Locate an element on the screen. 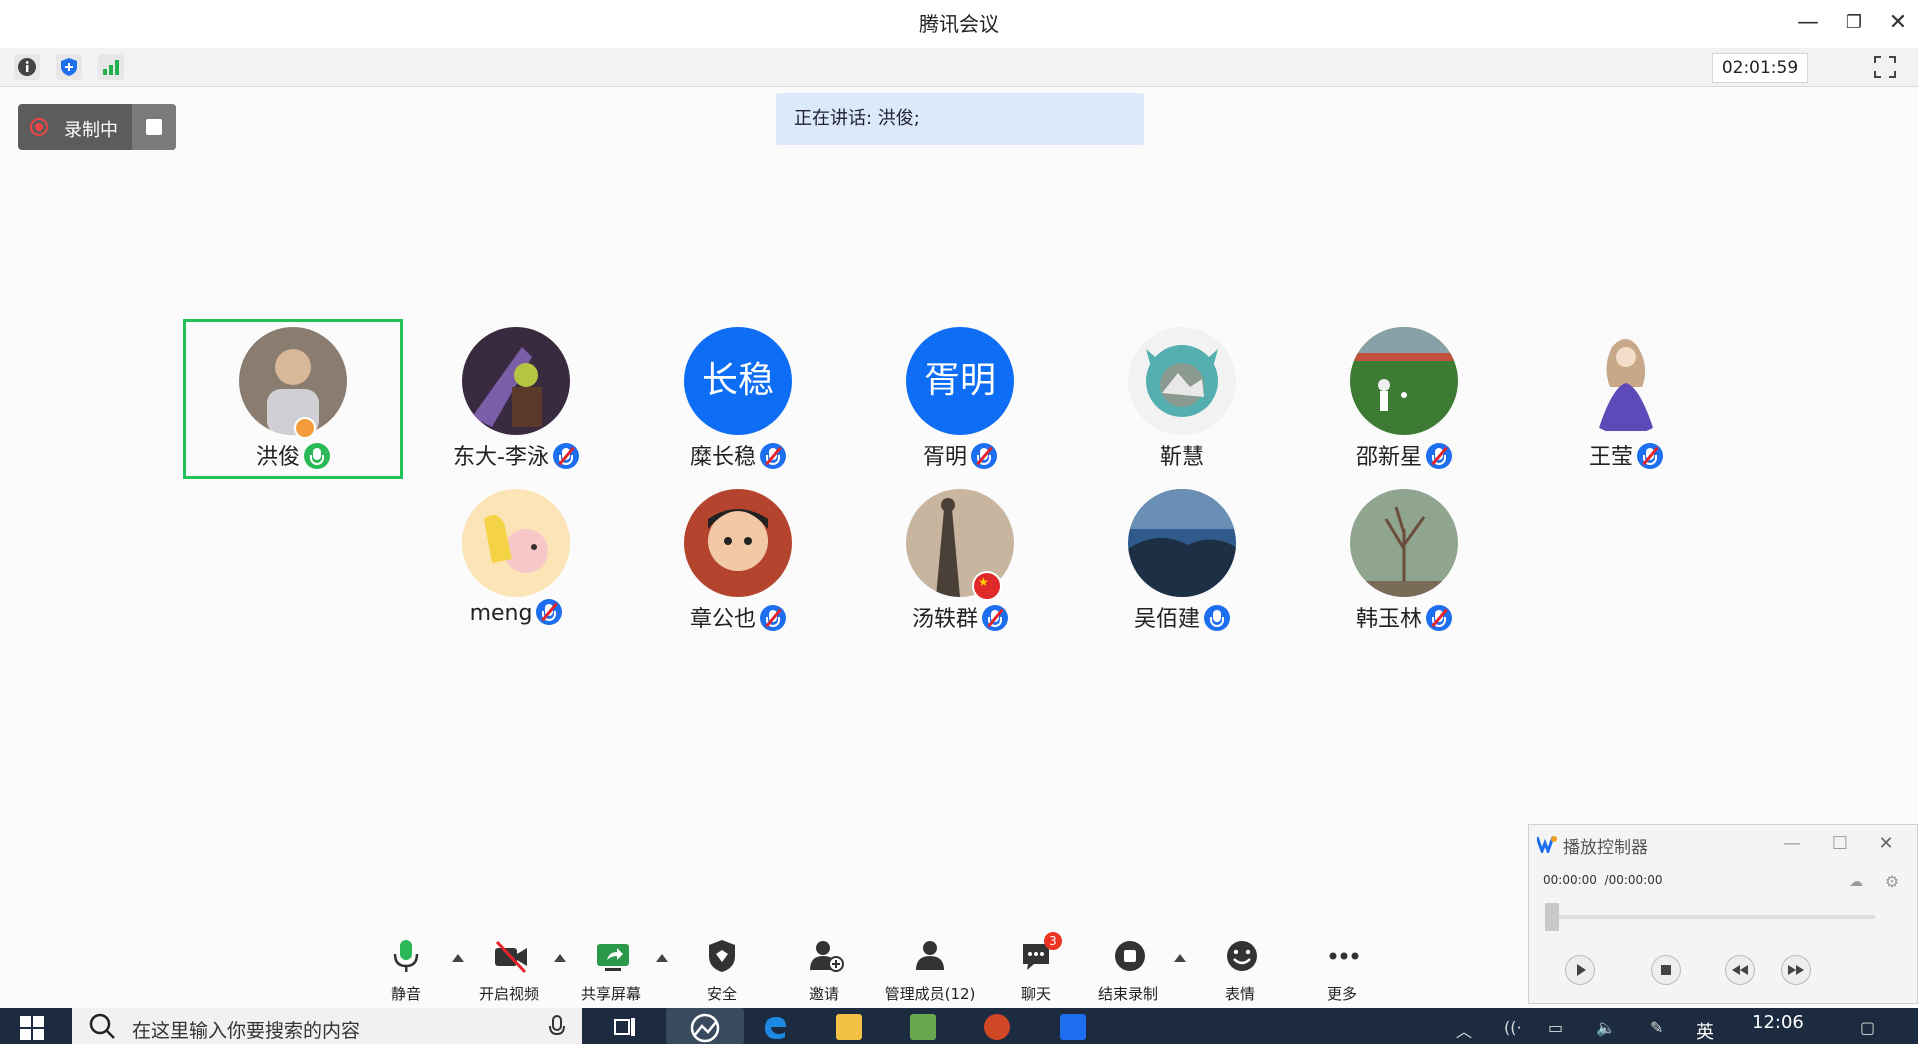  participant-name: 王莹 is located at coordinates (1610, 457).